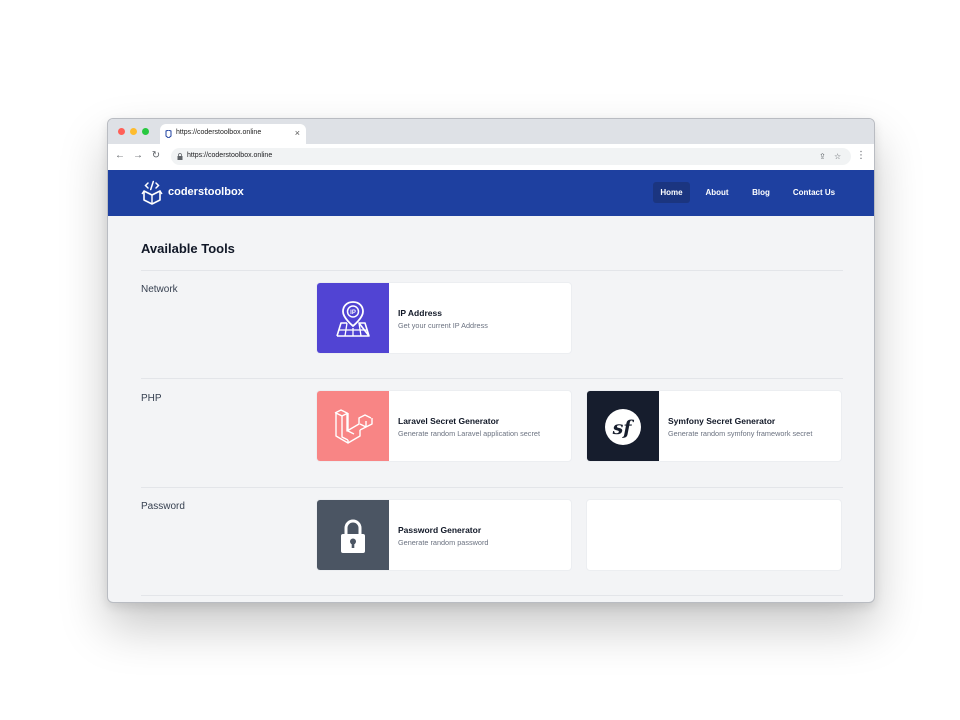 The image size is (960, 720). I want to click on card-title: Password Generator, so click(440, 530).